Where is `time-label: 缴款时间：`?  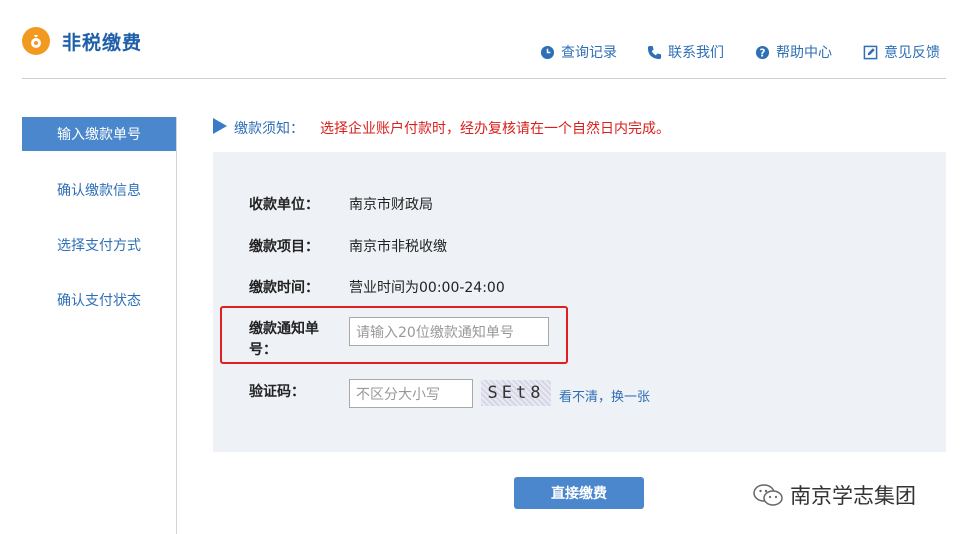 time-label: 缴款时间： is located at coordinates (284, 288).